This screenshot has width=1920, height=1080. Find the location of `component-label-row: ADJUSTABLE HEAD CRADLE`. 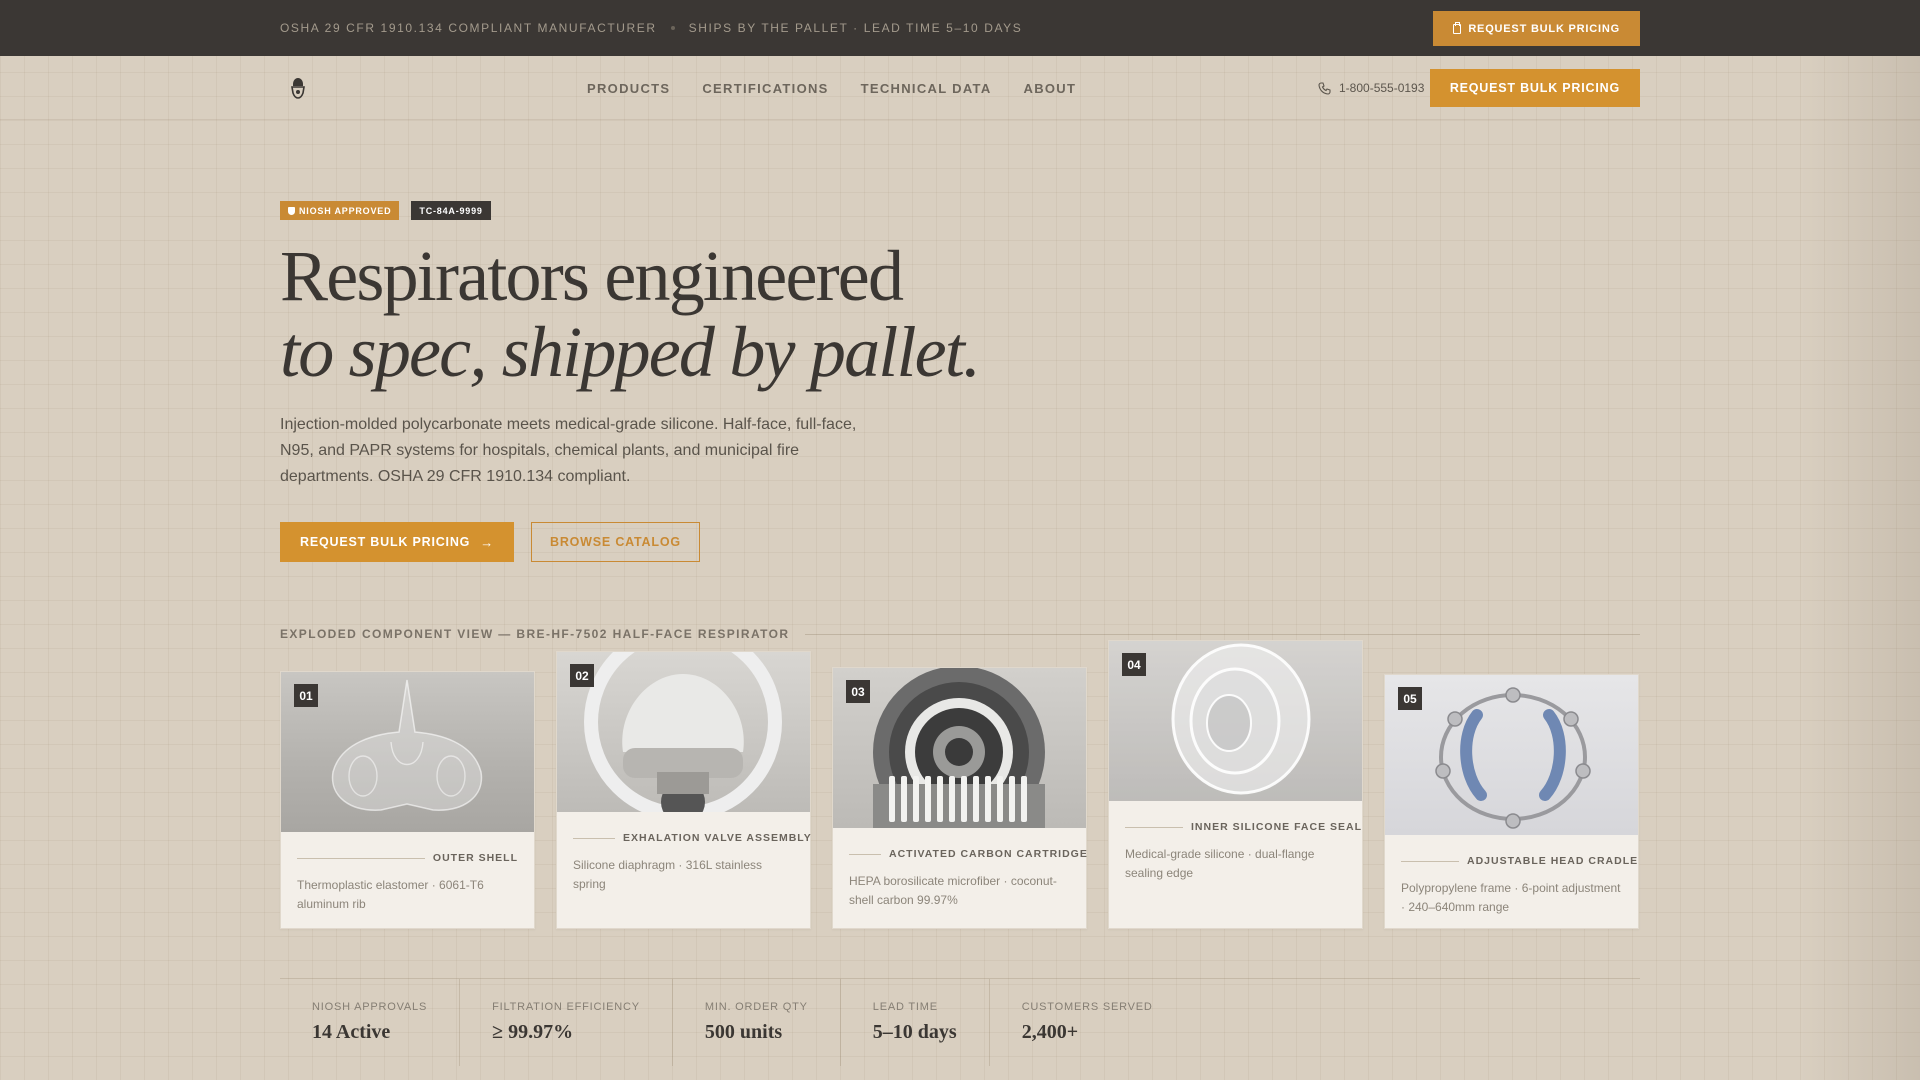

component-label-row: ADJUSTABLE HEAD CRADLE is located at coordinates (1519, 861).